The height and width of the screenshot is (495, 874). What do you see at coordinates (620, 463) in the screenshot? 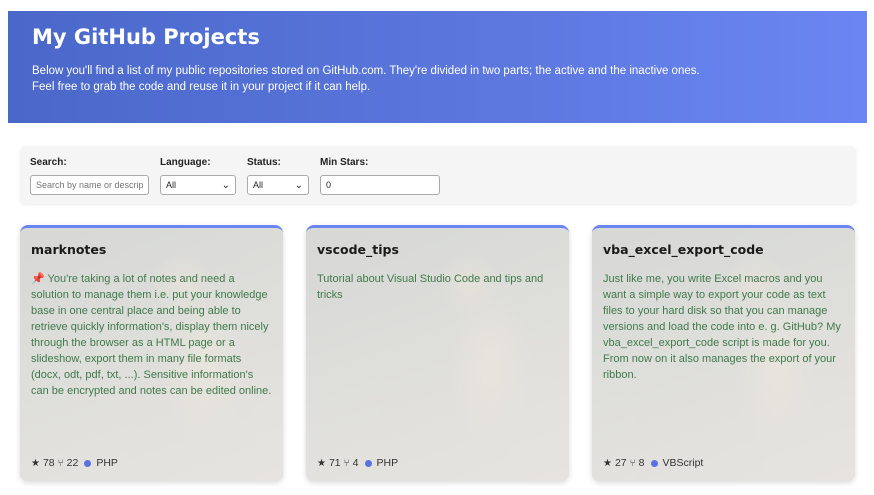
I see `star-count: 27` at bounding box center [620, 463].